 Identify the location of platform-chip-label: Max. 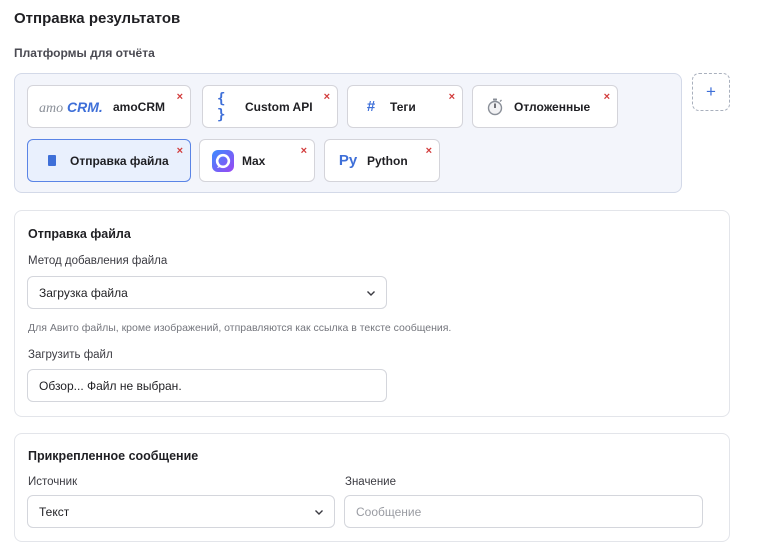
(254, 160).